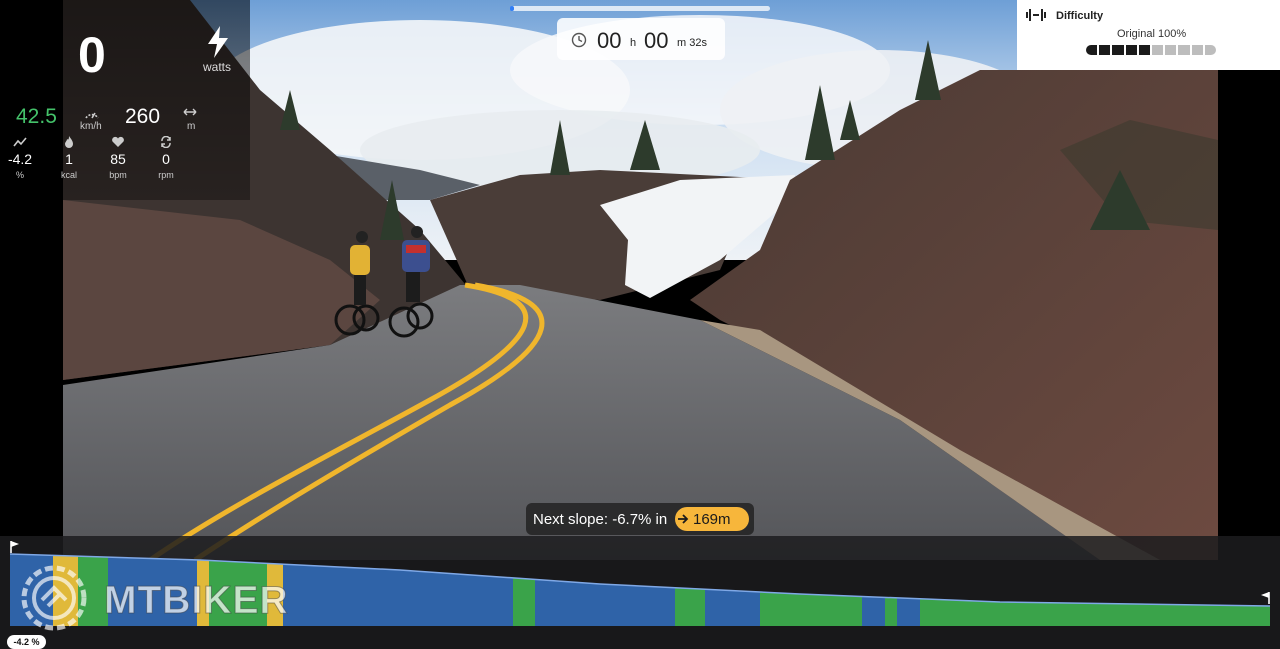  Describe the element at coordinates (600, 519) in the screenshot. I see `next-slope-label: Next slope: -6.7% in` at that location.